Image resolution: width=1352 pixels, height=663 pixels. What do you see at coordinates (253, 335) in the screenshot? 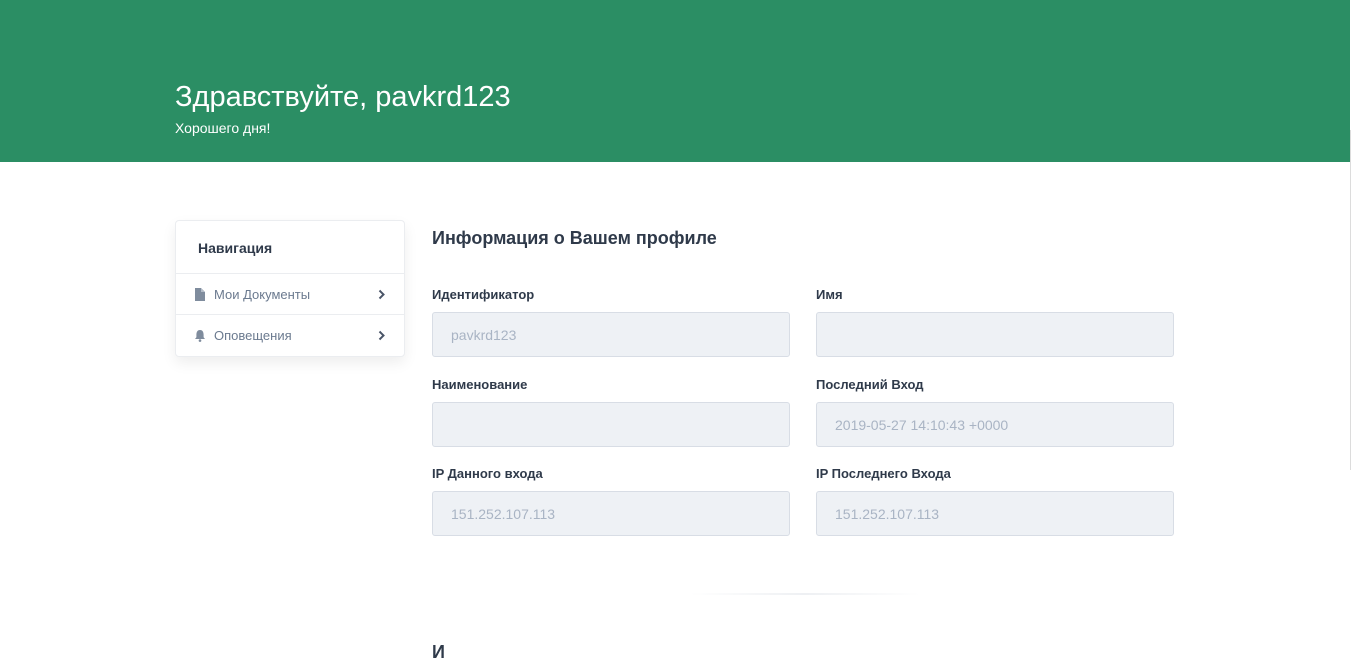
I see `nav-item-label: Оповещения` at bounding box center [253, 335].